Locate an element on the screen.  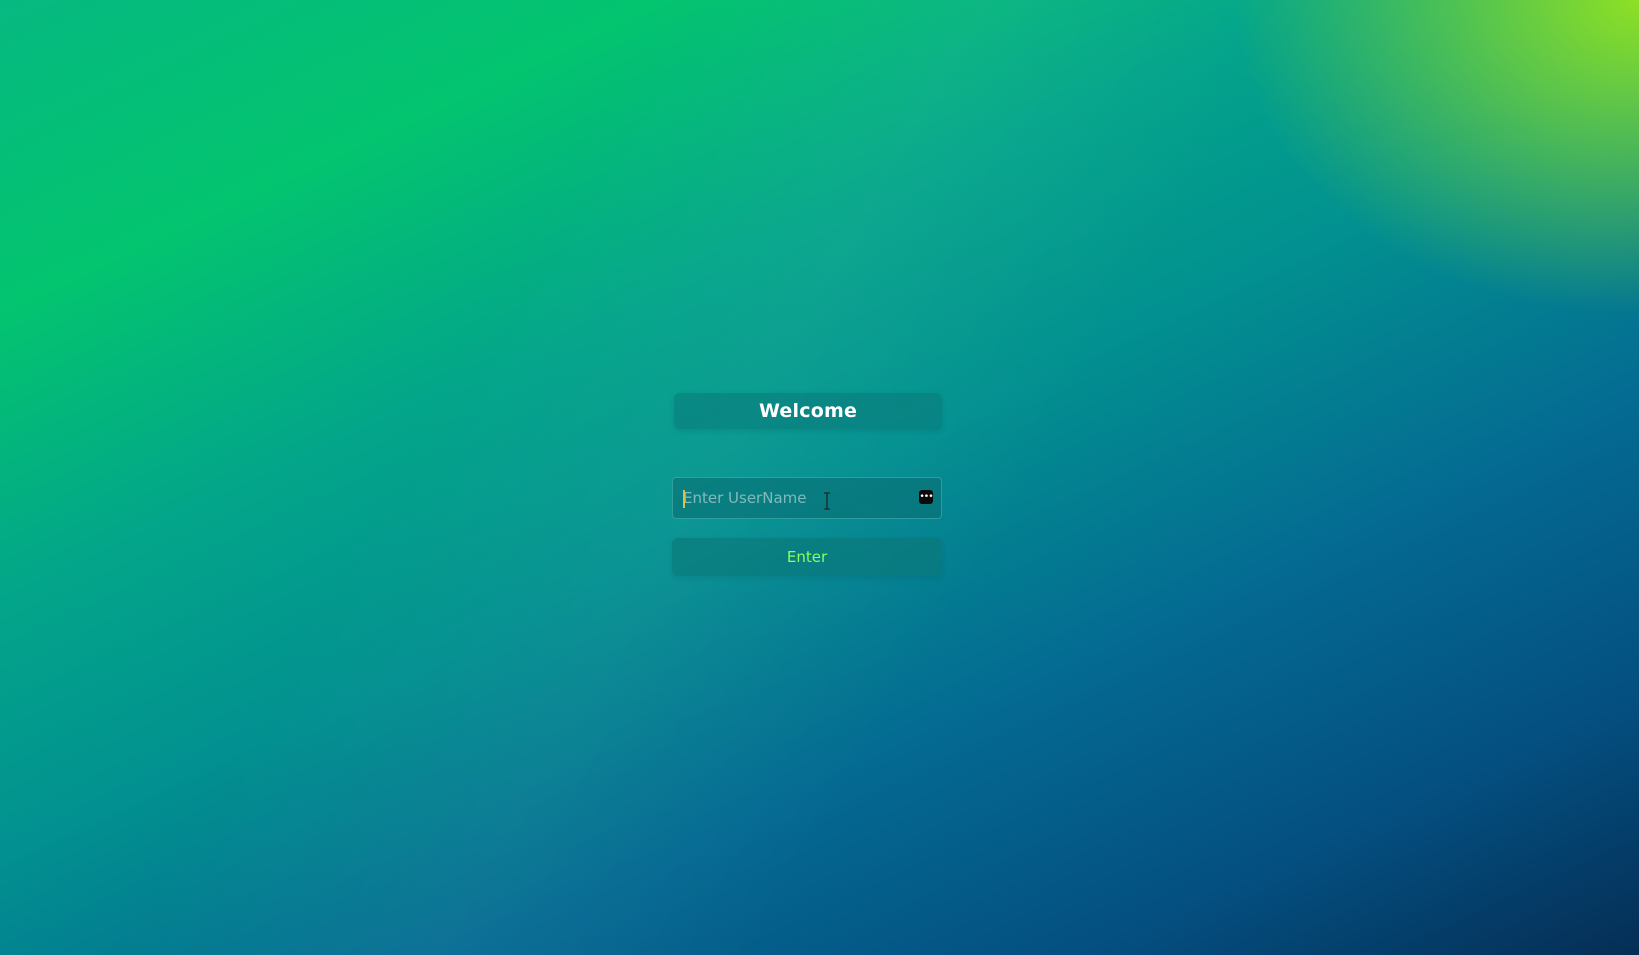
username-field: ••• is located at coordinates (807, 498).